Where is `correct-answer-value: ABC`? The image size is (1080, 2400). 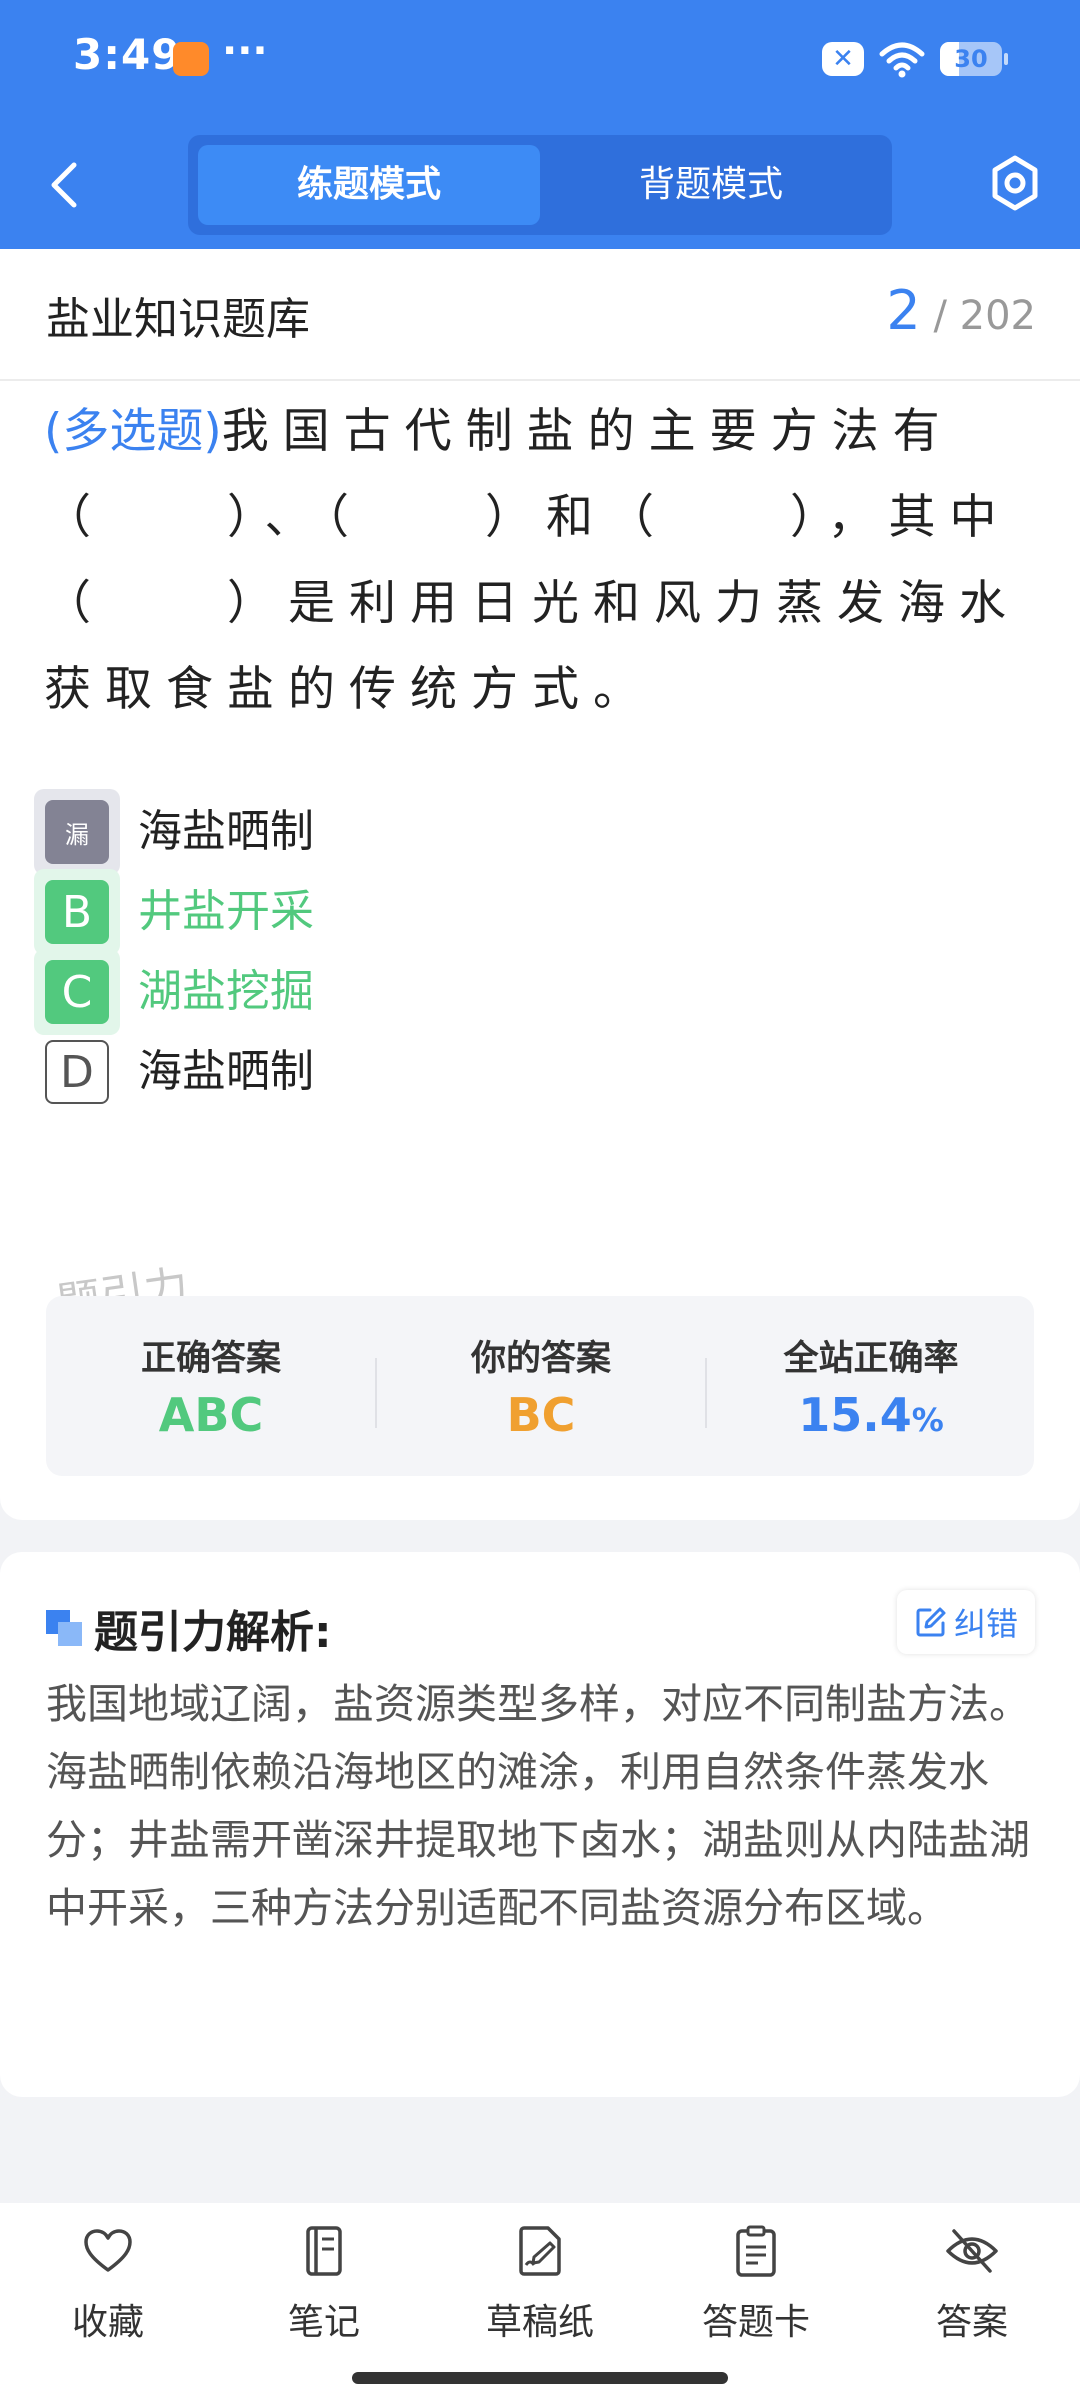
correct-answer-value: ABC is located at coordinates (211, 1415).